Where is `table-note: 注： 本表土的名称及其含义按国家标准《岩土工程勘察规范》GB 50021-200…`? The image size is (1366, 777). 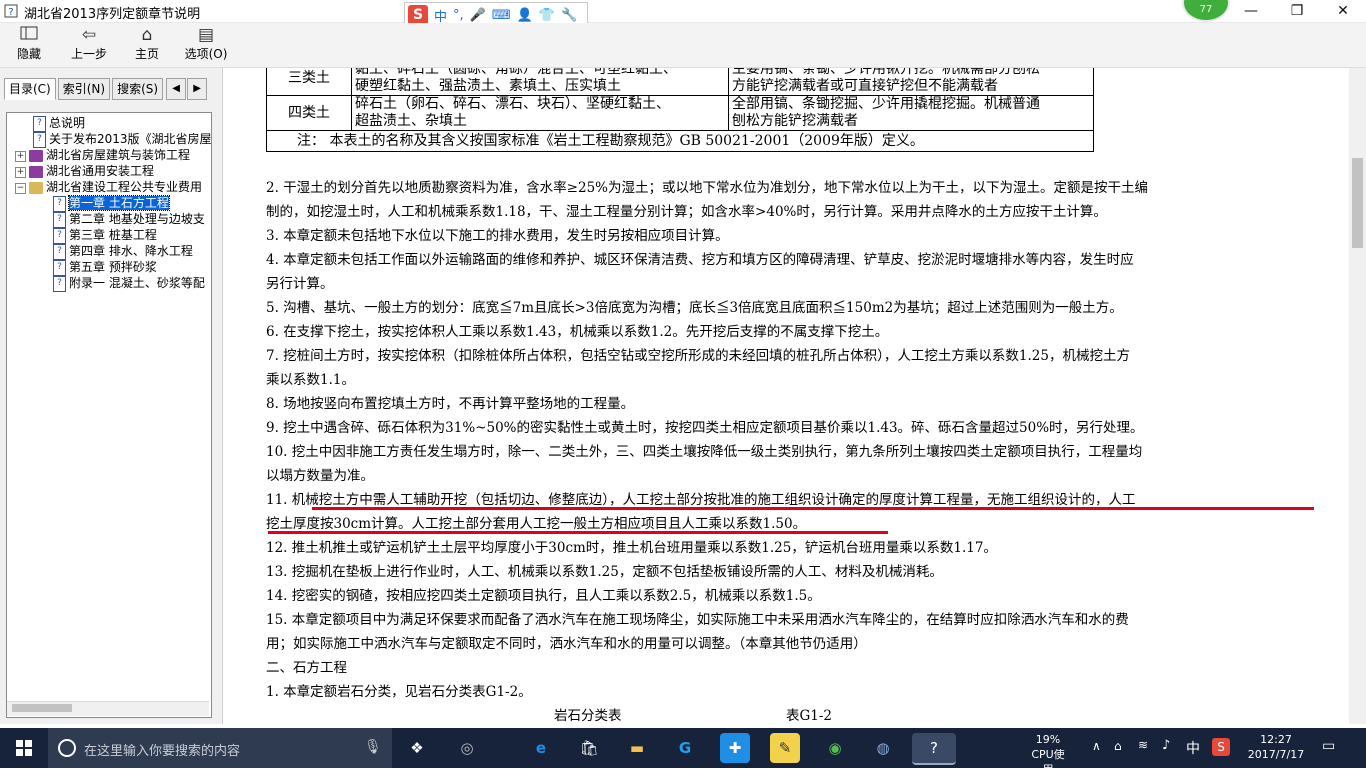
table-note: 注： 本表土的名称及其含义按国家标准《岩土工程勘察规范》GB 50021-200… is located at coordinates (680, 141).